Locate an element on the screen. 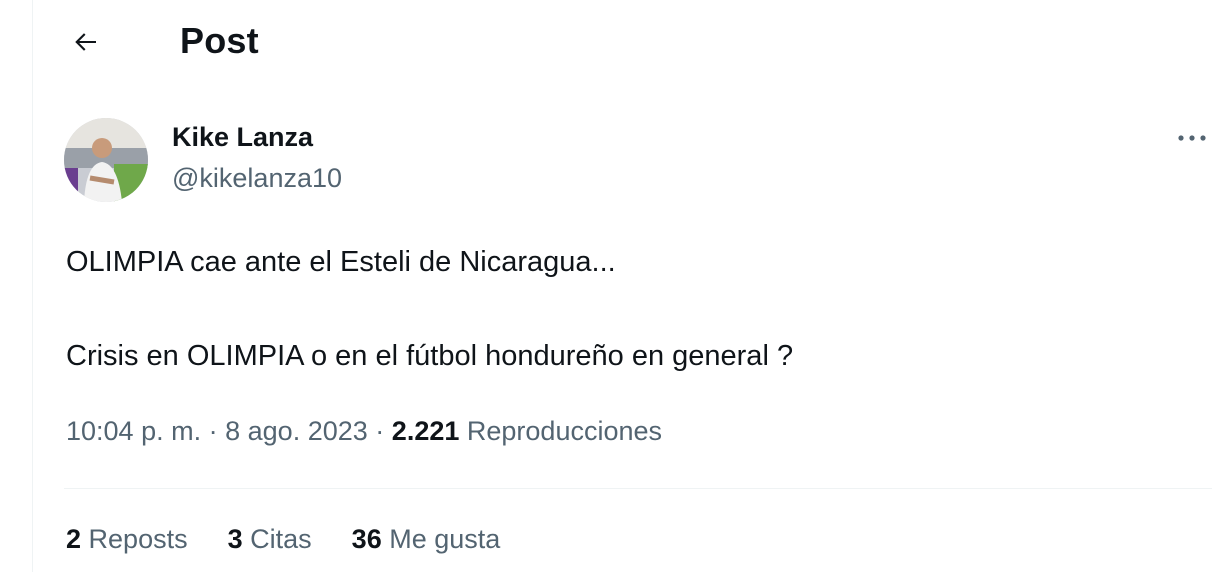 This screenshot has width=1224, height=572. quotes-stat: 3 Citas is located at coordinates (270, 539).